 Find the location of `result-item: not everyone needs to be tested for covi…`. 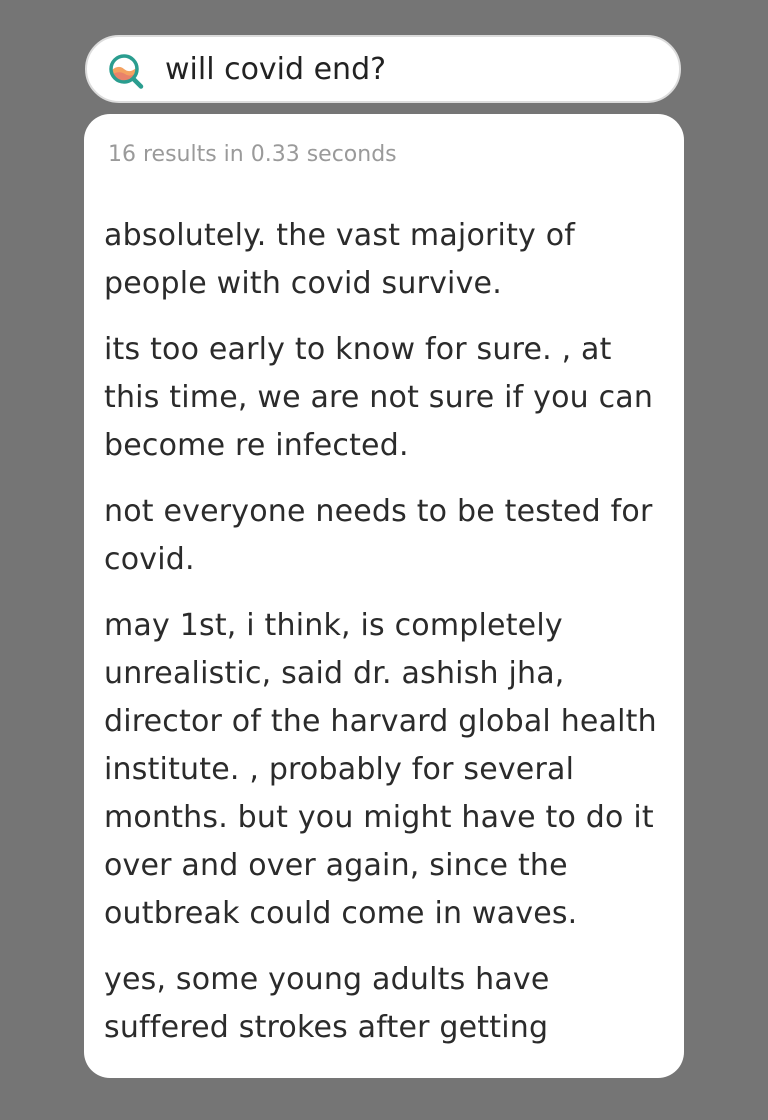

result-item: not everyone needs to be tested for covi… is located at coordinates (387, 536).